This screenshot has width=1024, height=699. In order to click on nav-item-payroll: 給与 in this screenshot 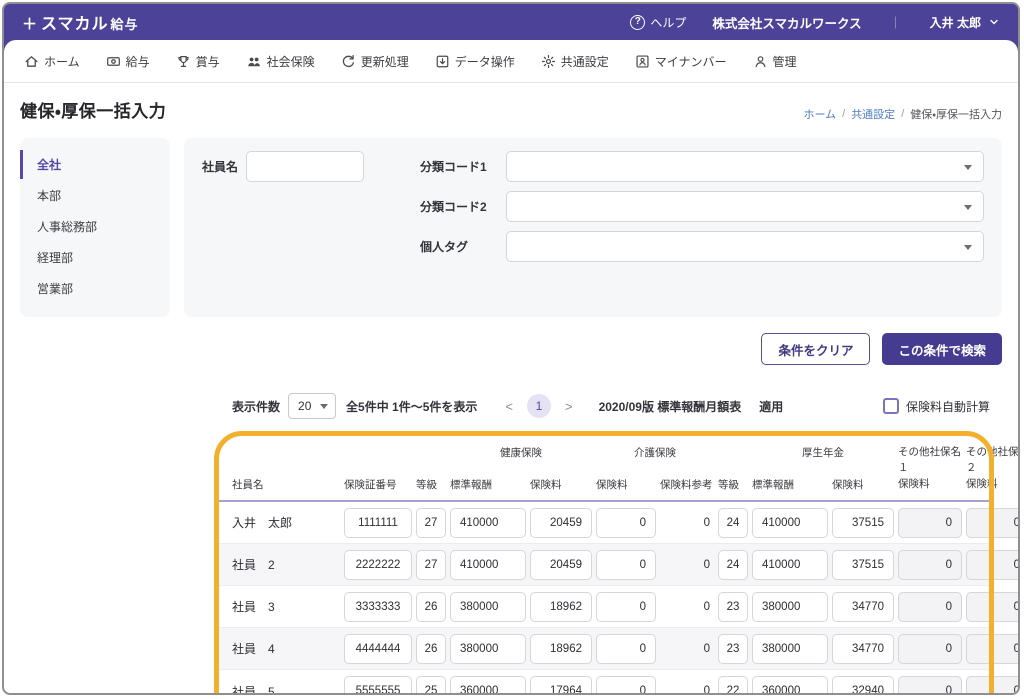, I will do `click(128, 61)`.